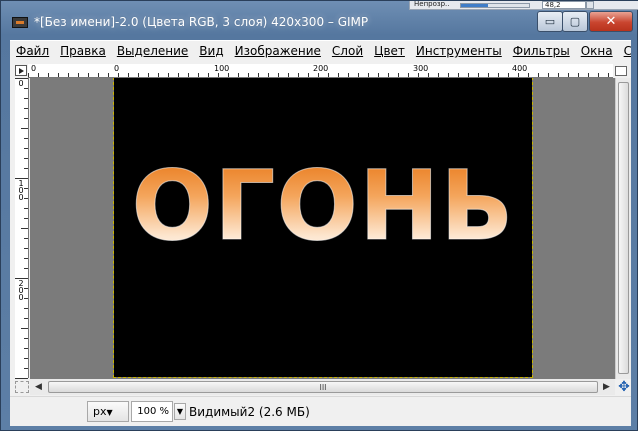 This screenshot has width=638, height=431. I want to click on minimize-icon: ▭, so click(550, 21).